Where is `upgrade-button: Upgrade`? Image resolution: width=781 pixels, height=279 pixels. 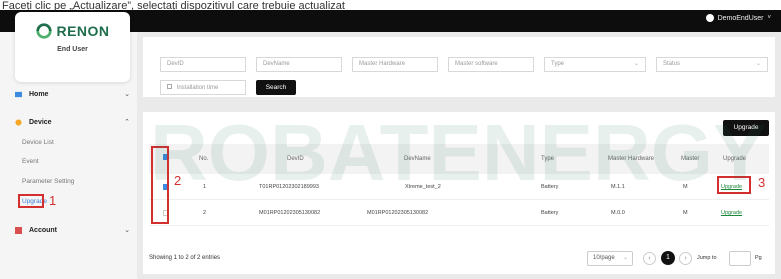 upgrade-button: Upgrade is located at coordinates (746, 128).